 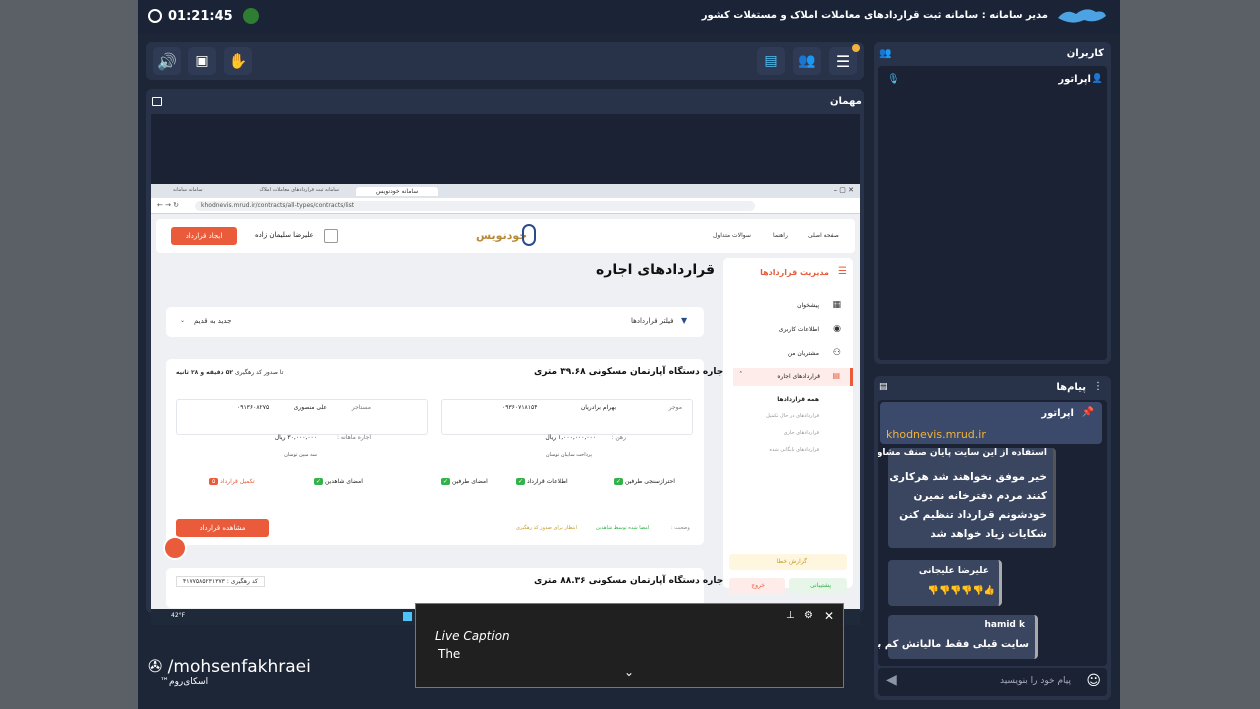 I want to click on site-chat-button, so click(x=175, y=548).